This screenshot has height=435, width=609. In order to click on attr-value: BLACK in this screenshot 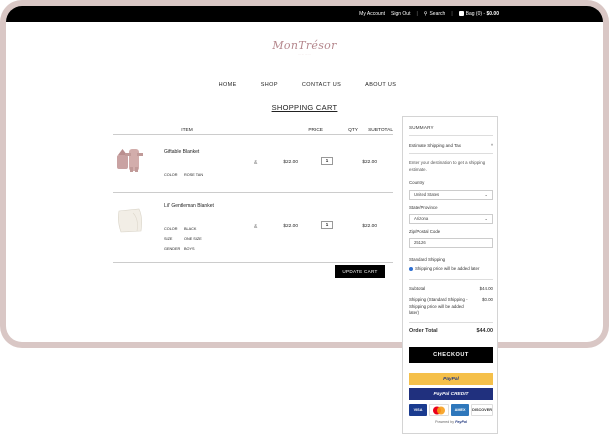, I will do `click(190, 229)`.